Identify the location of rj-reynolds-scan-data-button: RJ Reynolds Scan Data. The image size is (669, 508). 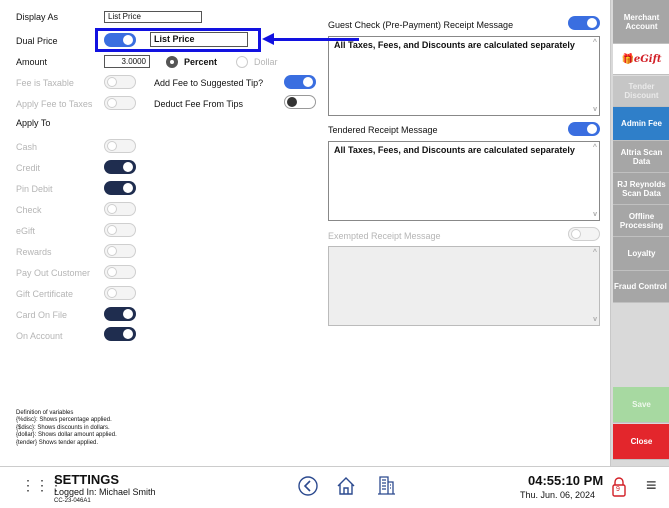
(641, 189).